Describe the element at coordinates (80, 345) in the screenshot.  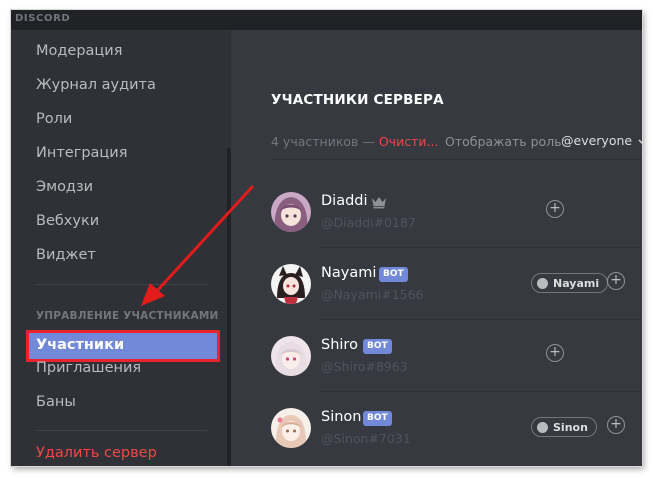
I see `sidebar-item-members-label: Участники` at that location.